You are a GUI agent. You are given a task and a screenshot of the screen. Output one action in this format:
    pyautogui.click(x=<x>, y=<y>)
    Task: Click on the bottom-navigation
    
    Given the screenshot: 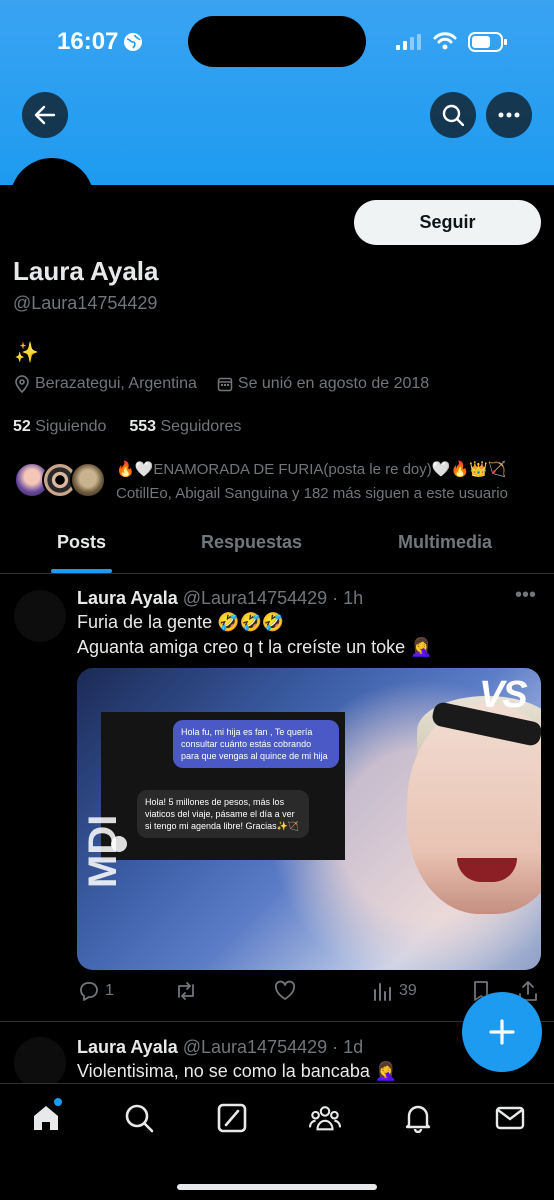 What is the action you would take?
    pyautogui.click(x=277, y=1141)
    